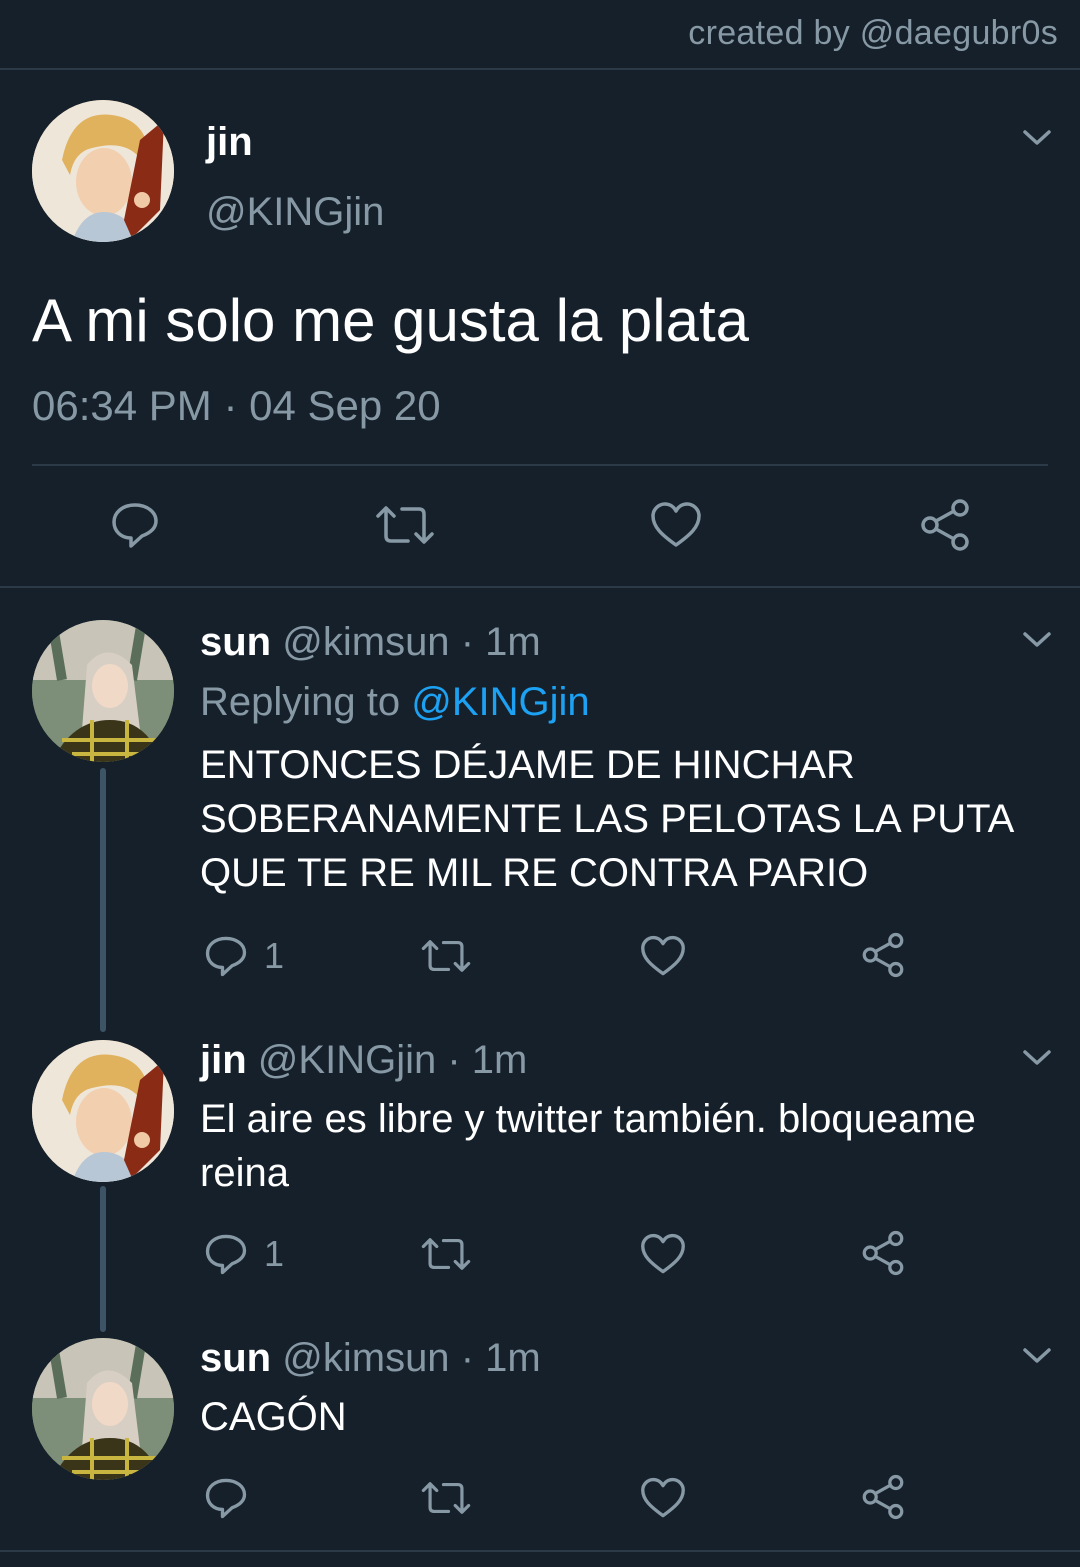 The height and width of the screenshot is (1567, 1080). I want to click on reply-header: jin @KINGjin · 1m, so click(363, 1060).